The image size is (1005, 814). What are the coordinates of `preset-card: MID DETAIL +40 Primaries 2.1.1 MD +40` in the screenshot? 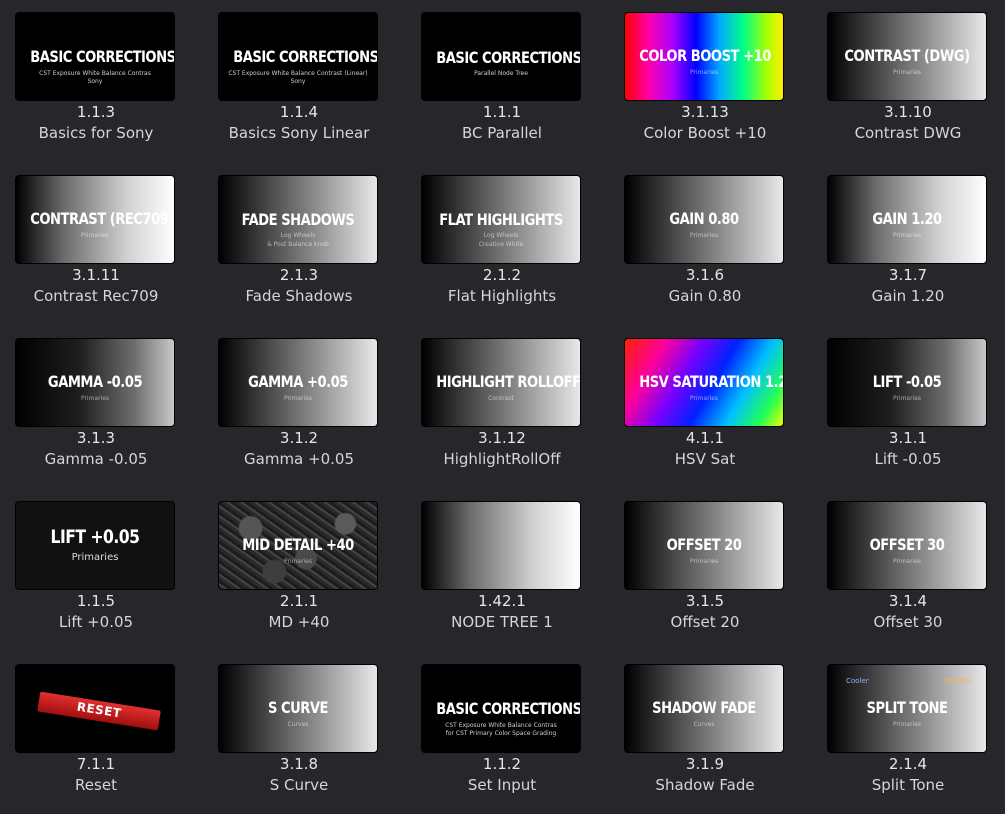 It's located at (299, 566).